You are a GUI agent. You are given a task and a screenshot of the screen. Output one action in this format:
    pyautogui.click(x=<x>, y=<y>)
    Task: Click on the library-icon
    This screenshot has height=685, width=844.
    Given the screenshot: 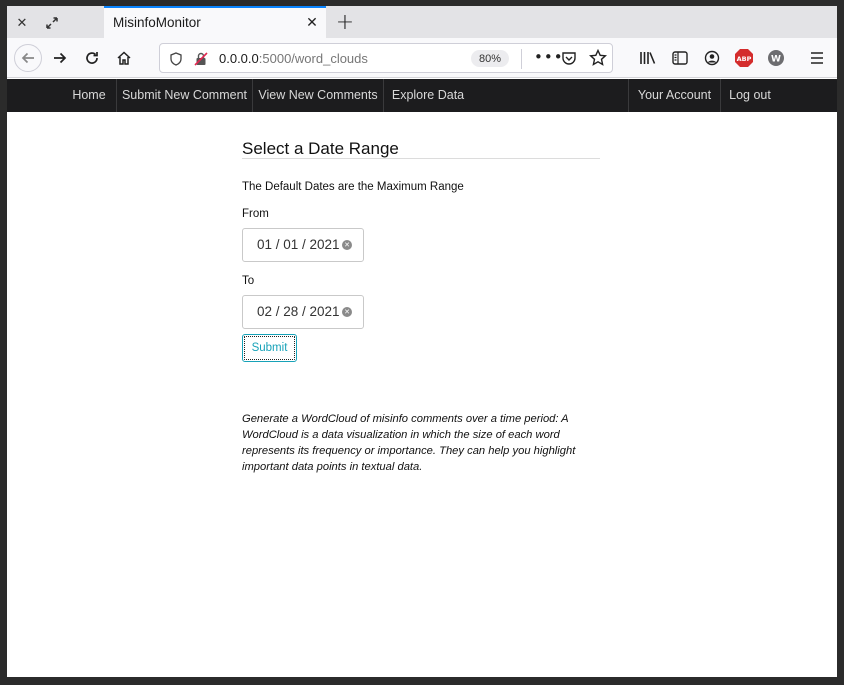 What is the action you would take?
    pyautogui.click(x=648, y=58)
    